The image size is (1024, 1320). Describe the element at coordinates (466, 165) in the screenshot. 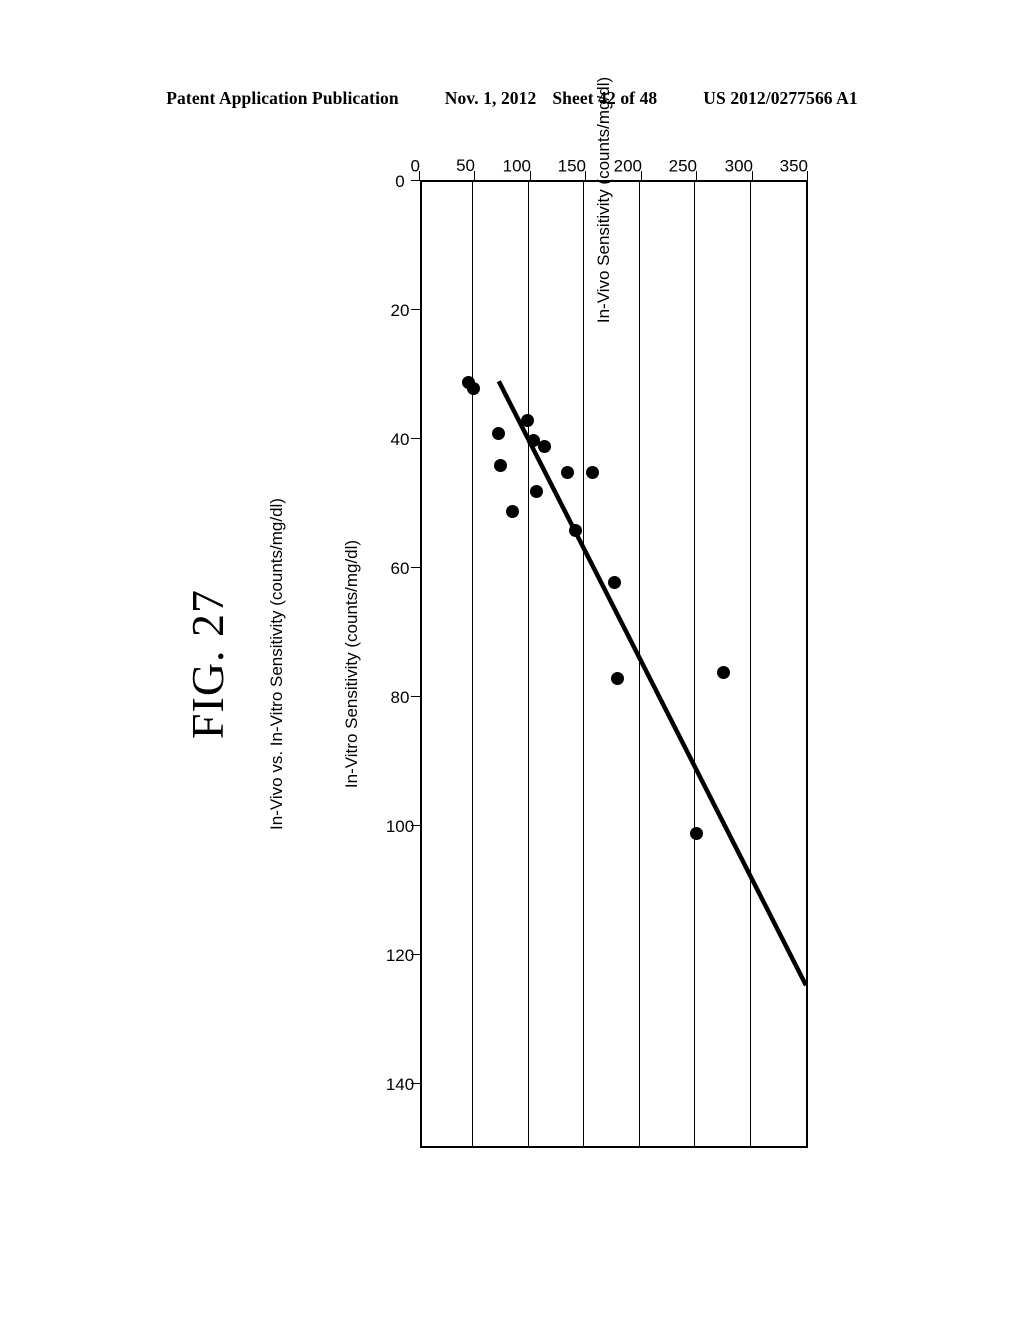

I see `y-tick-label-50: 50` at that location.